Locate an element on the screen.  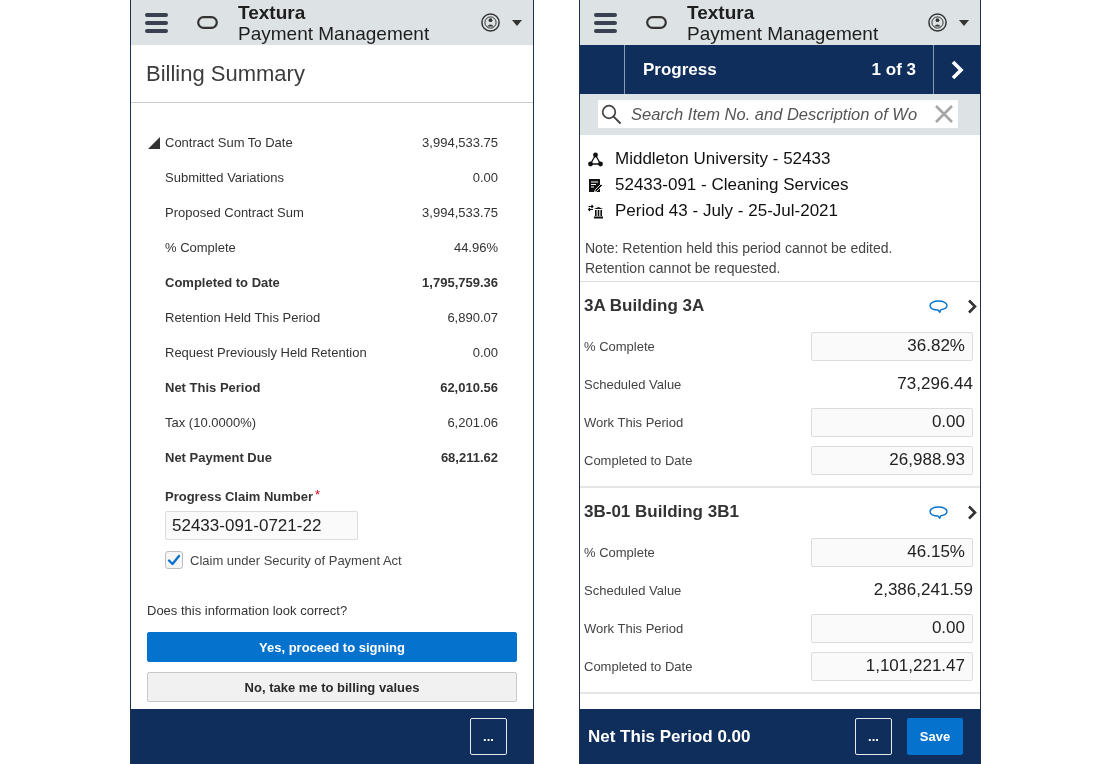
summary-value: 68,211.62 is located at coordinates (469, 457).